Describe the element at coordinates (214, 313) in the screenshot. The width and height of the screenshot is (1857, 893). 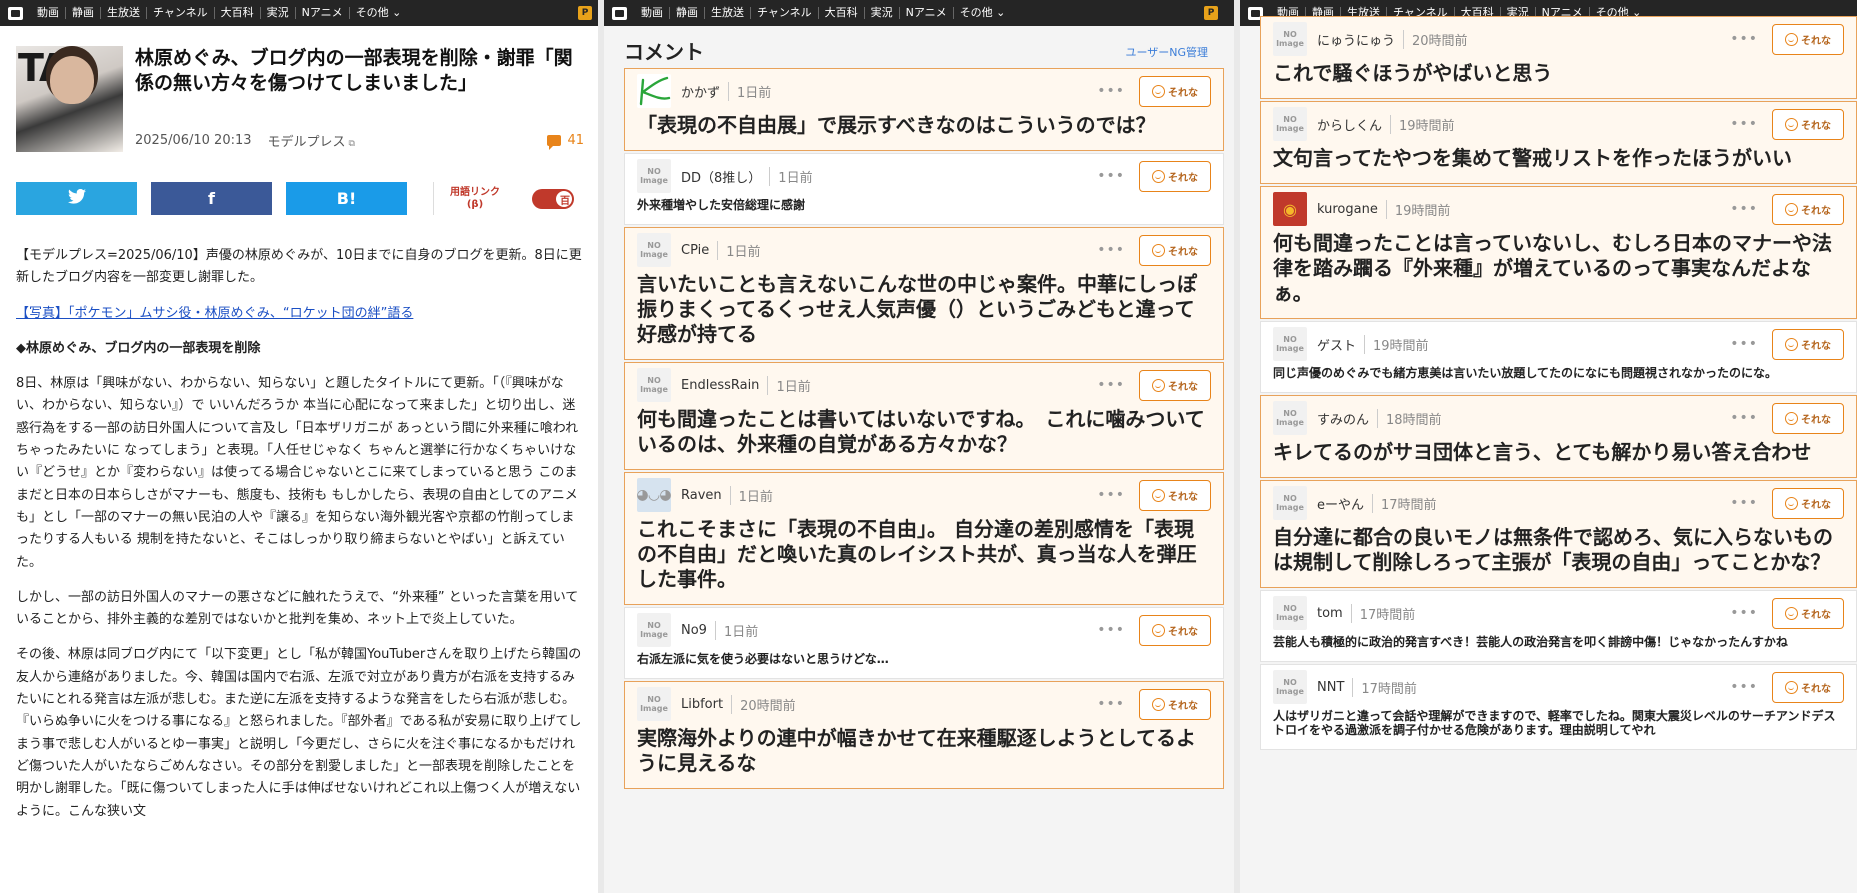
I see `related-photo-link: 【写真】「ポケモン」ムサシ役・林原めぐみ、“ロケット団の絆”語る` at that location.